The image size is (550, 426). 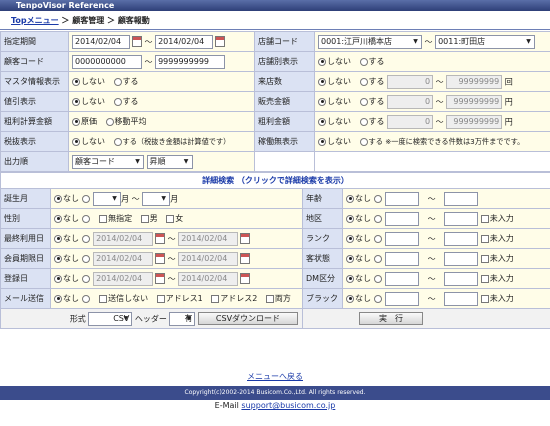 What do you see at coordinates (322, 61) in the screenshot?
I see `store-display-no-radio` at bounding box center [322, 61].